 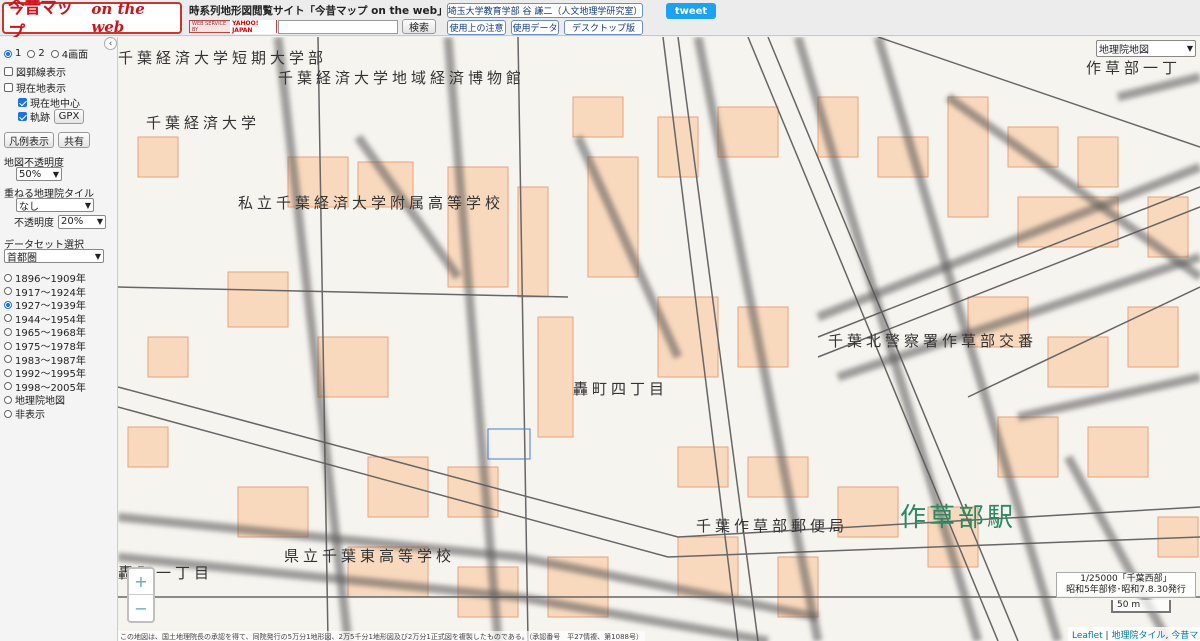 What do you see at coordinates (1141, 606) in the screenshot?
I see `scale-bar: 50 m` at bounding box center [1141, 606].